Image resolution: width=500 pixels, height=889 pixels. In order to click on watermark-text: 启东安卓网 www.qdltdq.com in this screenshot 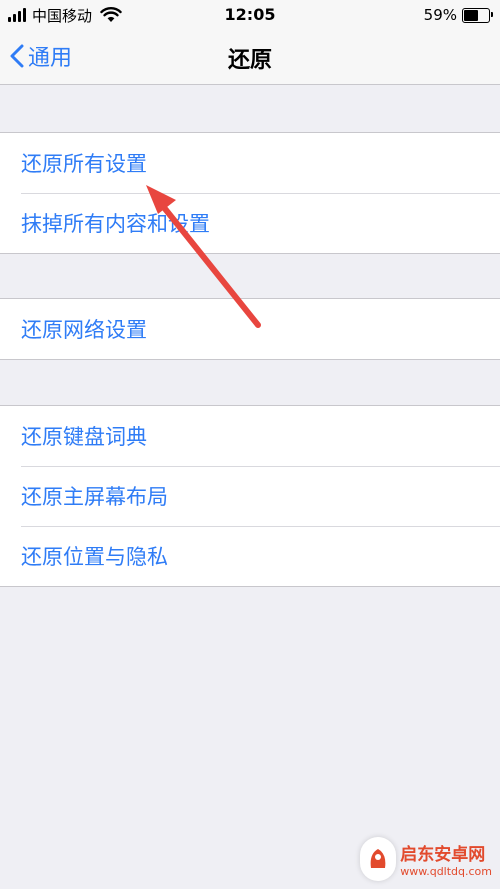, I will do `click(446, 859)`.